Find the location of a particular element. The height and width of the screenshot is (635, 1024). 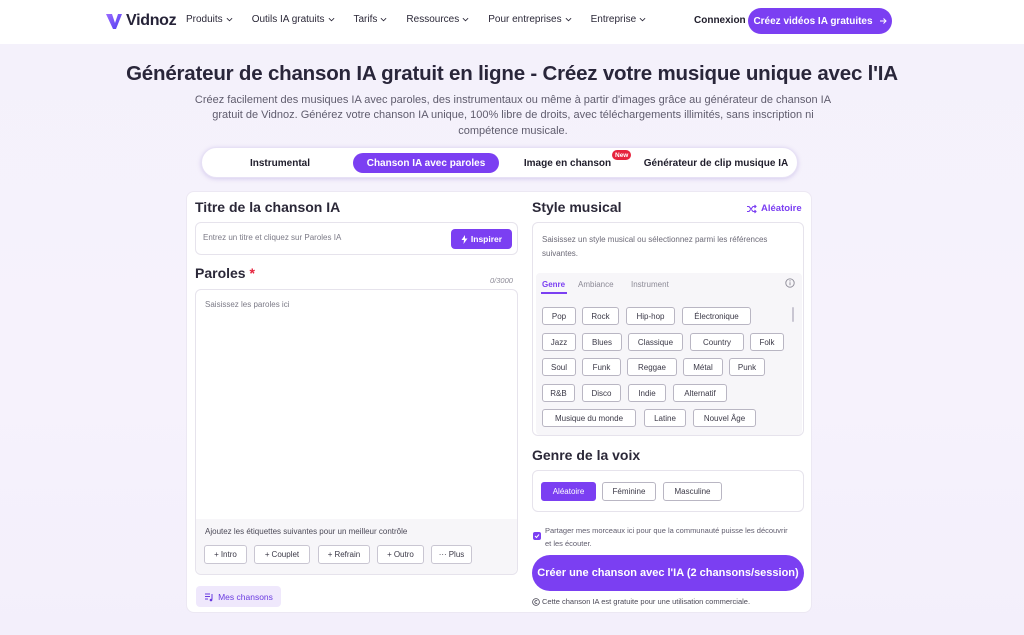

genre-chip: Classique is located at coordinates (655, 342).